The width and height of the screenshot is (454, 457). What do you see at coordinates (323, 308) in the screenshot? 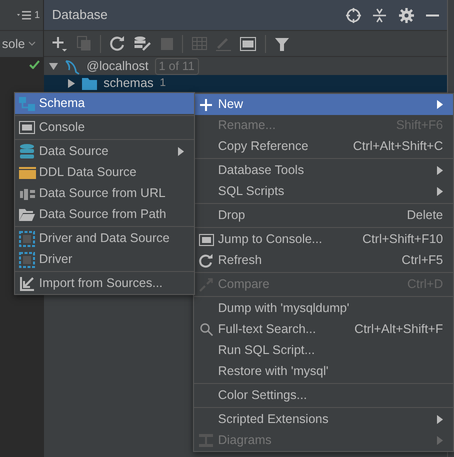
I see `menu-item: Dump with 'mysqldump'` at bounding box center [323, 308].